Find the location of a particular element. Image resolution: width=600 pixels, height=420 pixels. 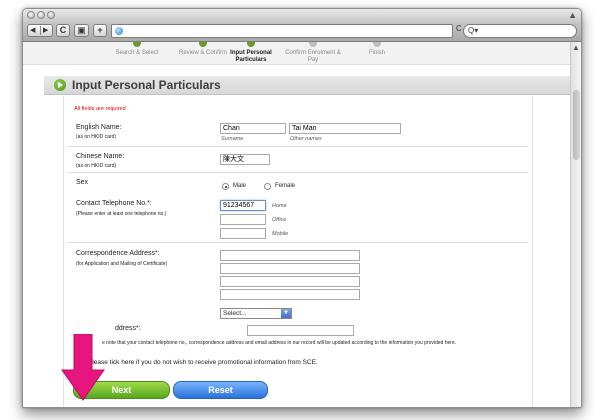

surname-hint: Surname is located at coordinates (232, 139).